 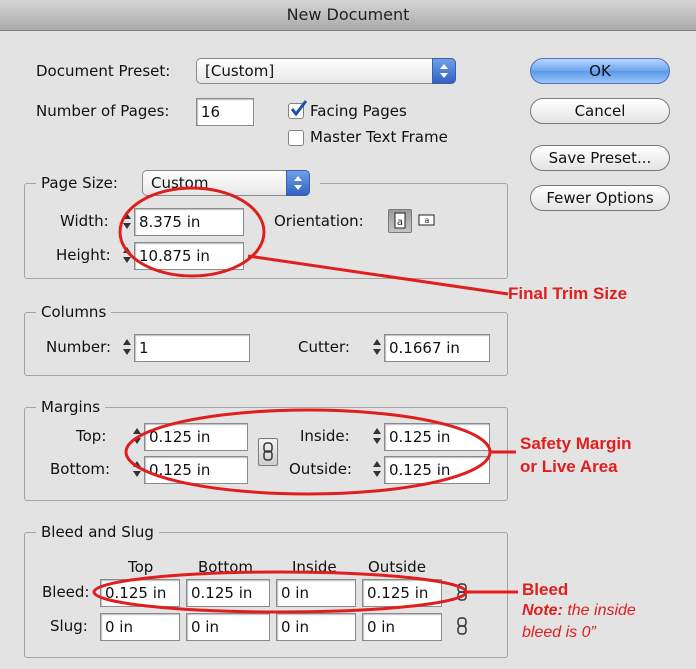 I want to click on columns-number-input: 1, so click(x=192, y=348).